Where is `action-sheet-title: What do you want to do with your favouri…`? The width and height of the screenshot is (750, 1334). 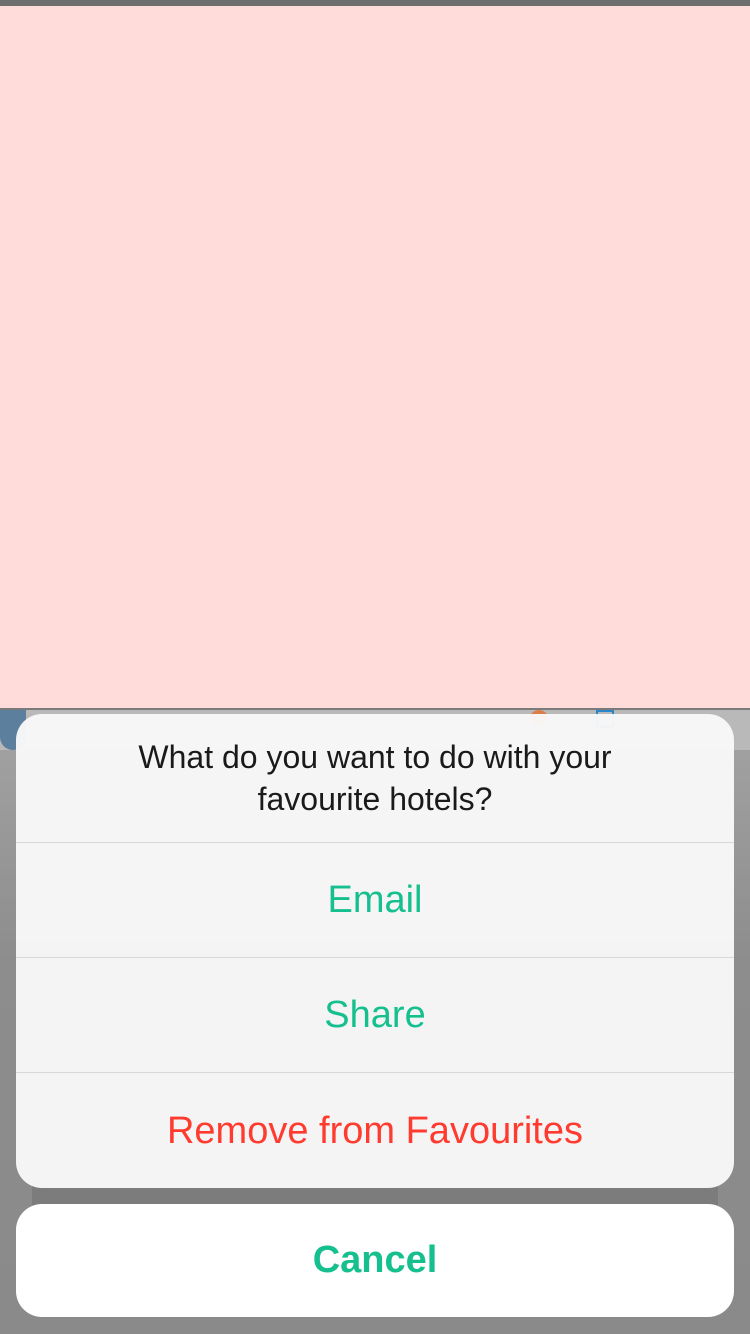 action-sheet-title: What do you want to do with your favouri… is located at coordinates (375, 778).